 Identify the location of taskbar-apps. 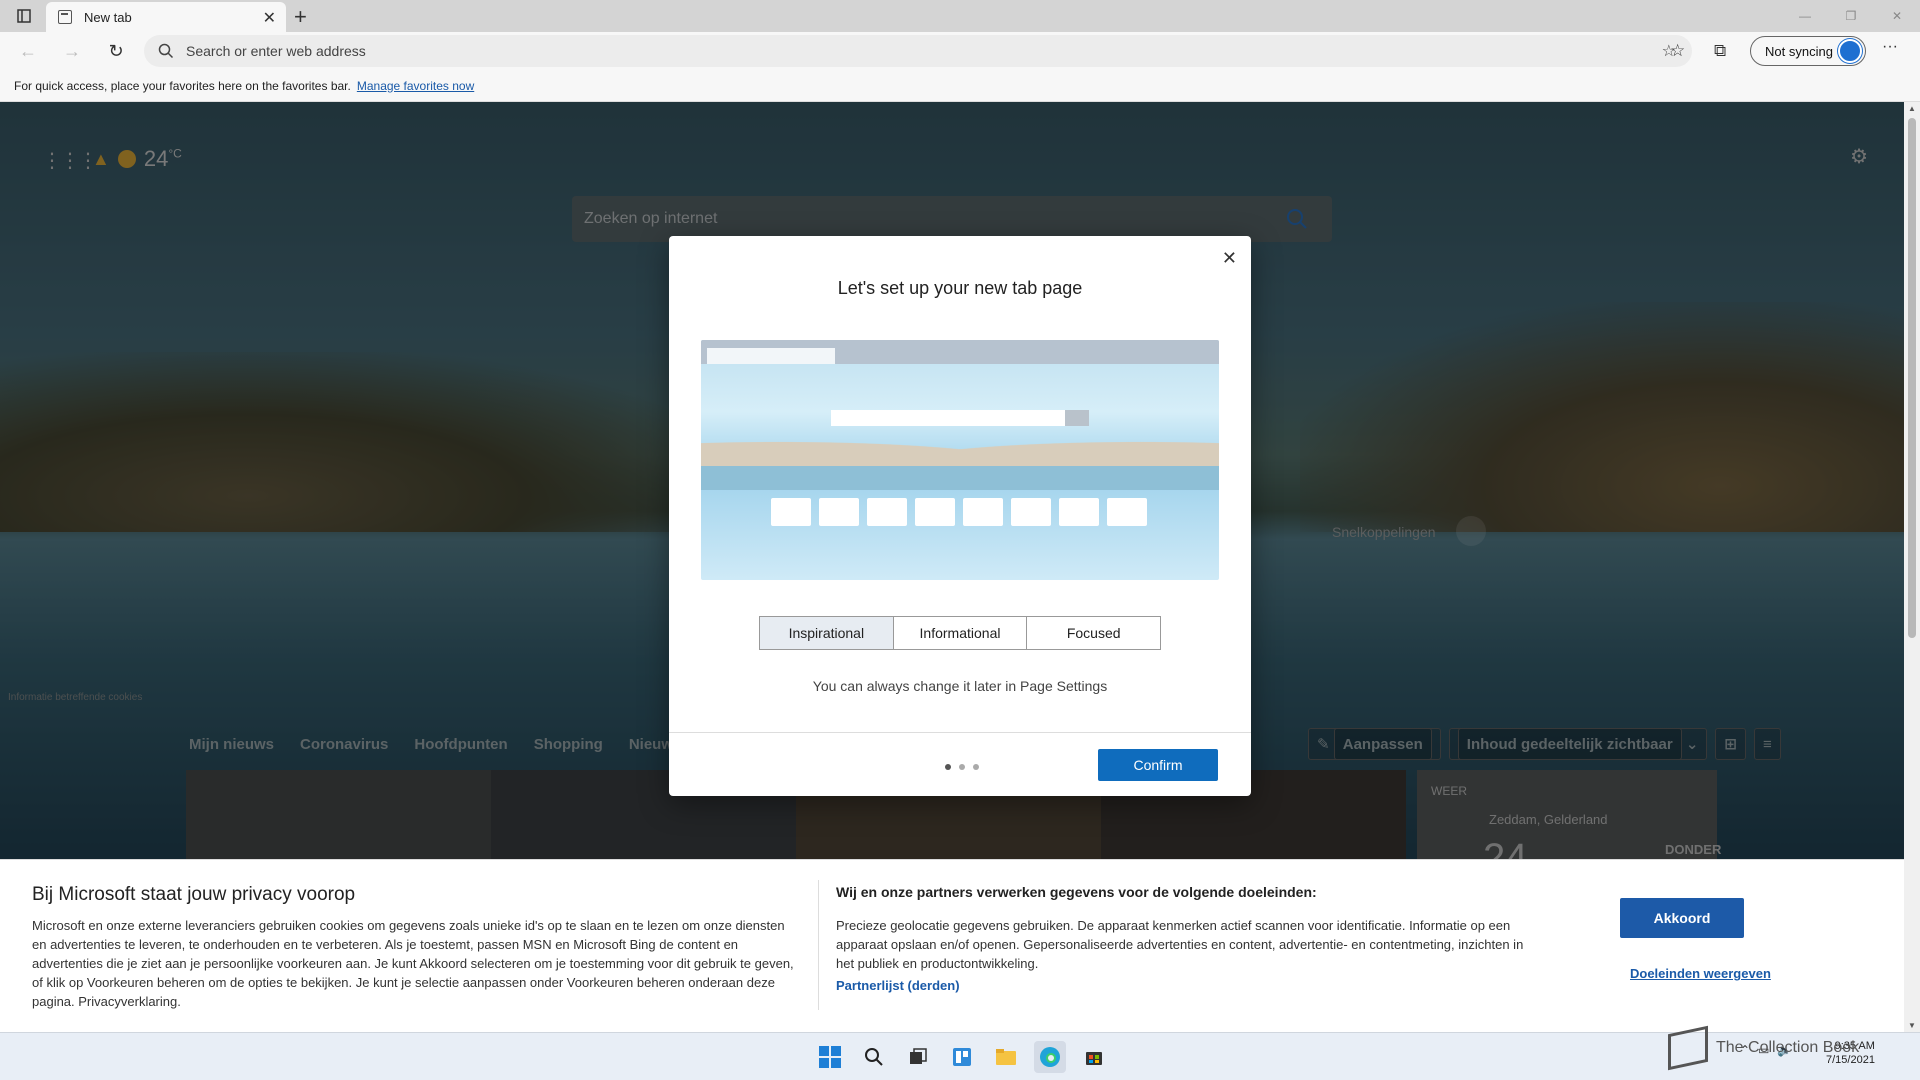
(962, 1057).